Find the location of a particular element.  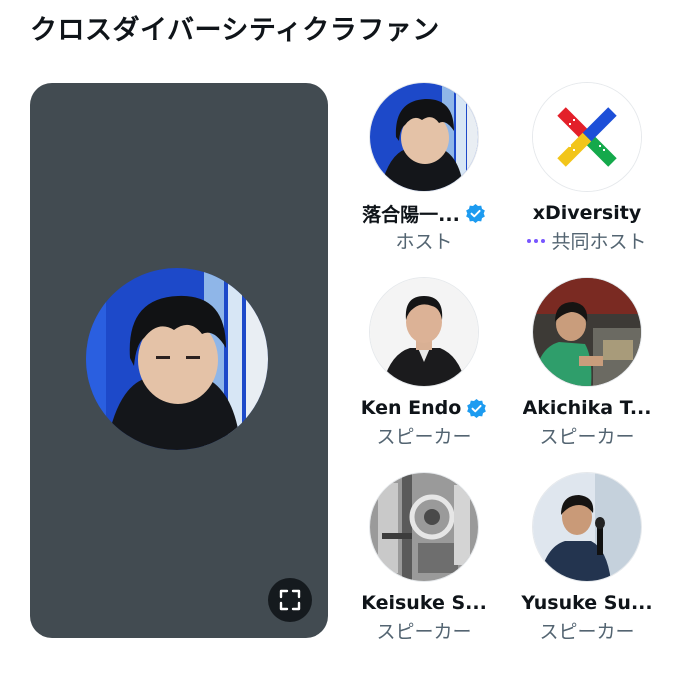

participant-cohost: xDiversity 共同ホスト is located at coordinates (587, 168).